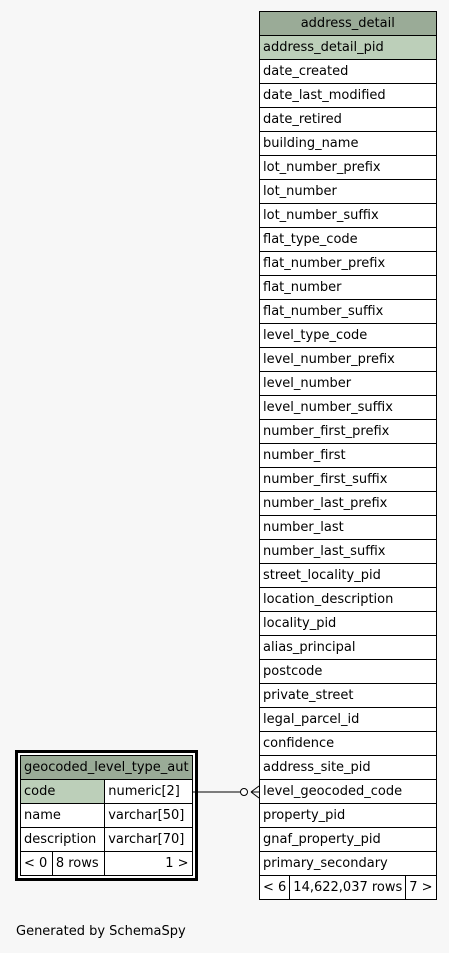 The image size is (449, 953). I want to click on zero-optional-marker, so click(244, 792).